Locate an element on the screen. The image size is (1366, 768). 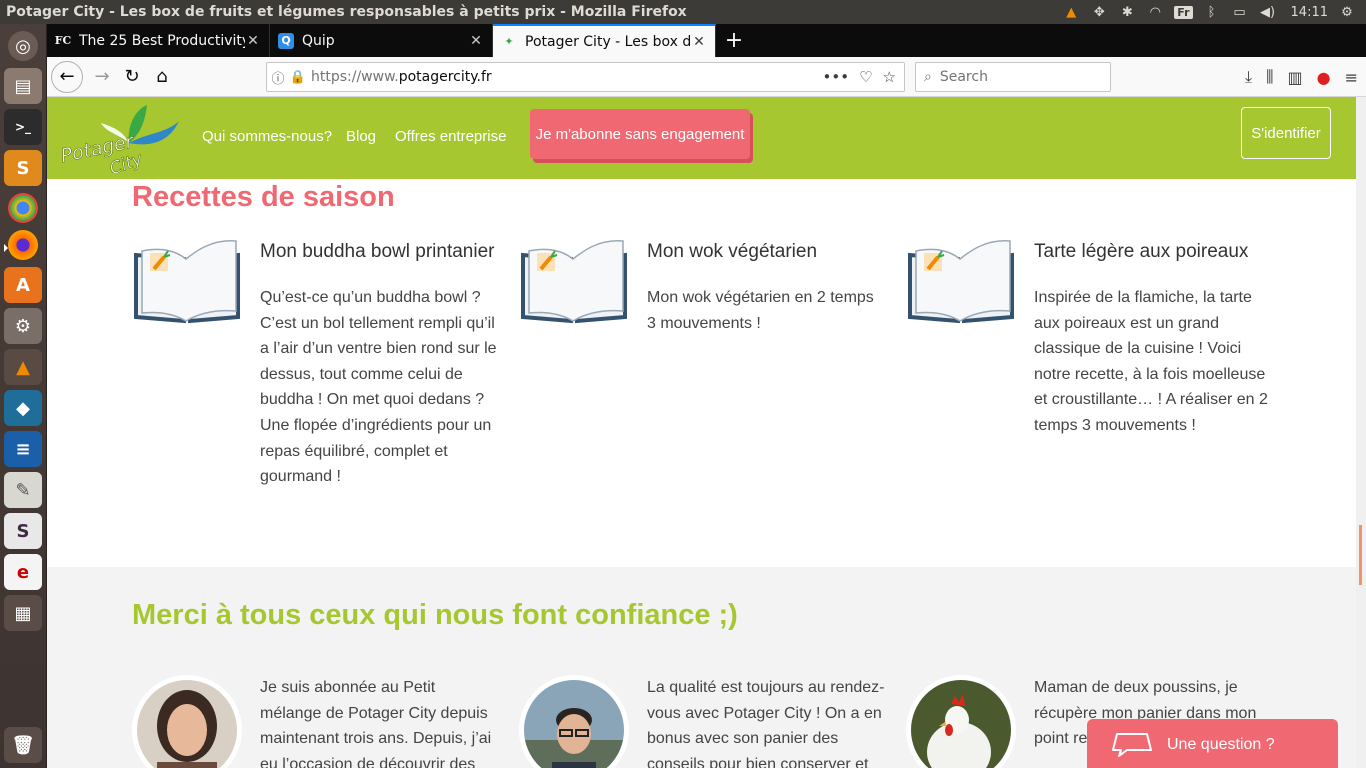
help-chat-button: Une question ? is located at coordinates (1212, 743).